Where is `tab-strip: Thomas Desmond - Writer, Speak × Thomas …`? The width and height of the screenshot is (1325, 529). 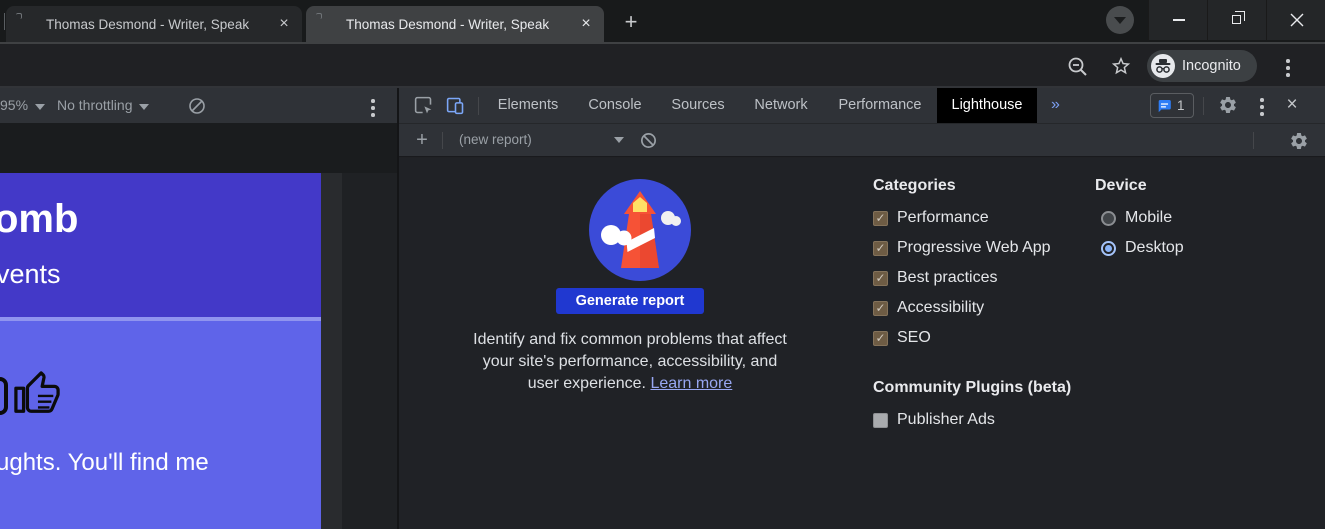
tab-strip: Thomas Desmond - Writer, Speak × Thomas … is located at coordinates (662, 21).